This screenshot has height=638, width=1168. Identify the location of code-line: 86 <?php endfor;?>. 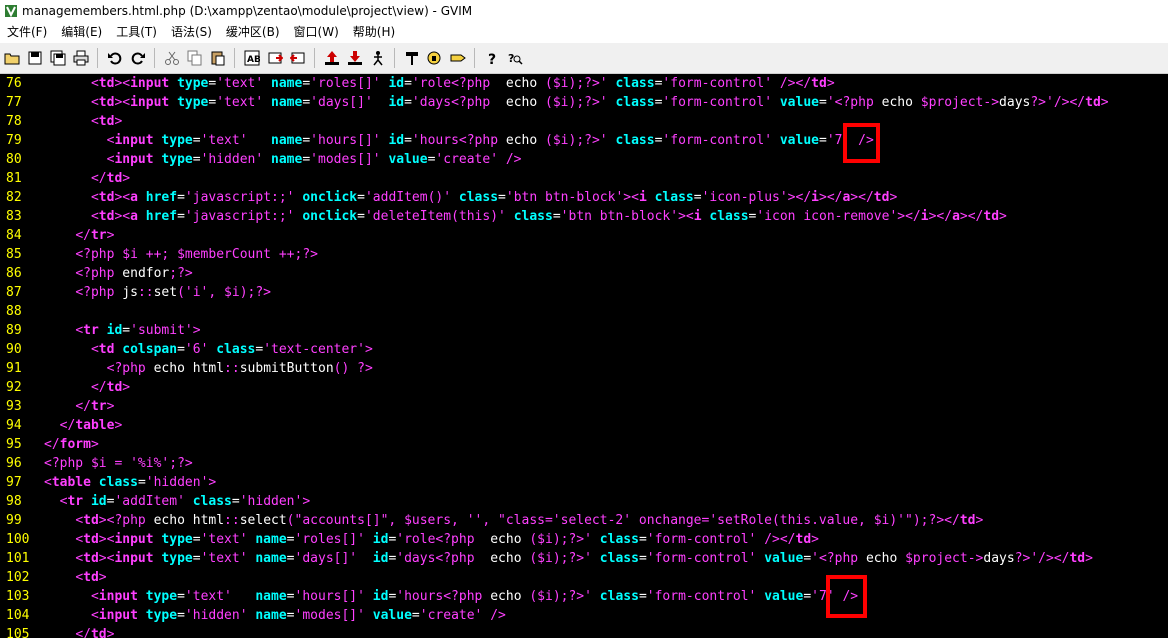
(584, 273).